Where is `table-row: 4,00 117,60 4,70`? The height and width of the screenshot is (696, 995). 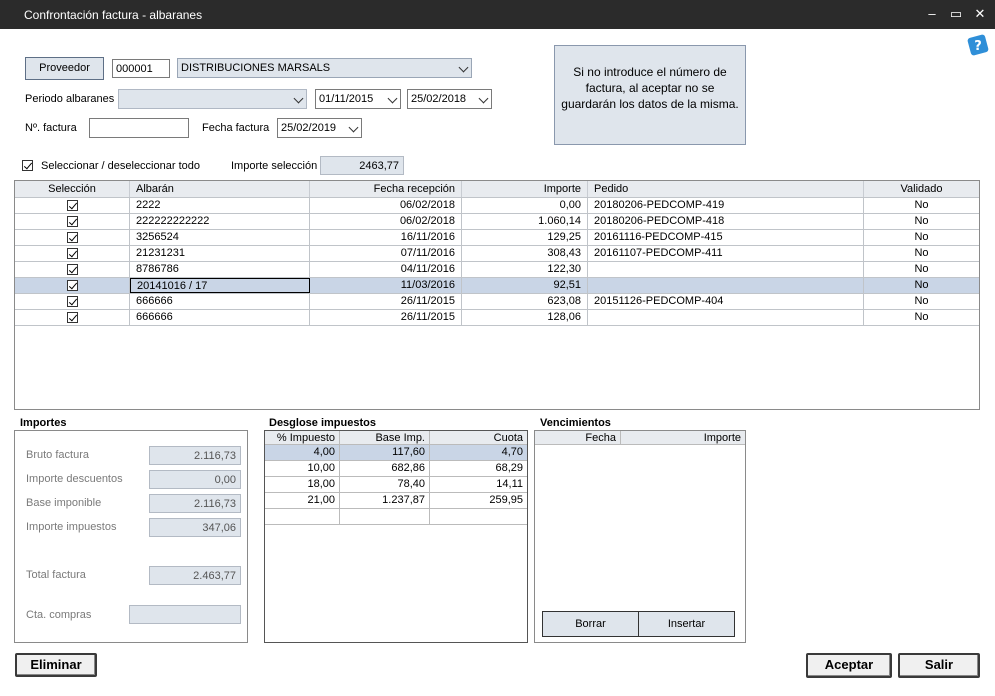 table-row: 4,00 117,60 4,70 is located at coordinates (396, 453).